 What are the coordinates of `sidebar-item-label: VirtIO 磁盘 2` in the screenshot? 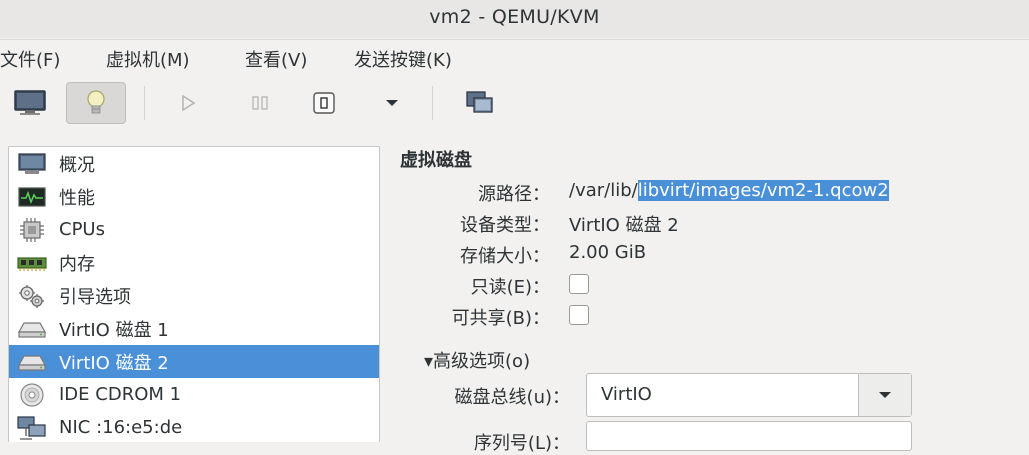 It's located at (114, 363).